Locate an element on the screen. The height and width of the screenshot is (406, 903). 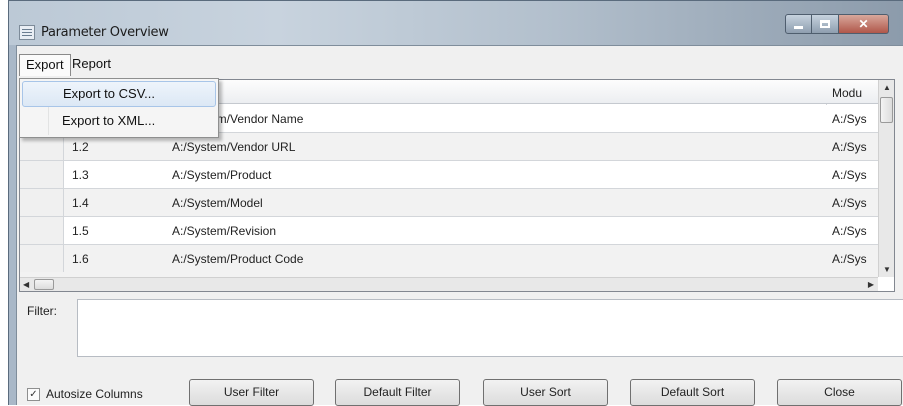
autosize-columns-checkbox: ✓ Autosize Columns is located at coordinates (85, 394).